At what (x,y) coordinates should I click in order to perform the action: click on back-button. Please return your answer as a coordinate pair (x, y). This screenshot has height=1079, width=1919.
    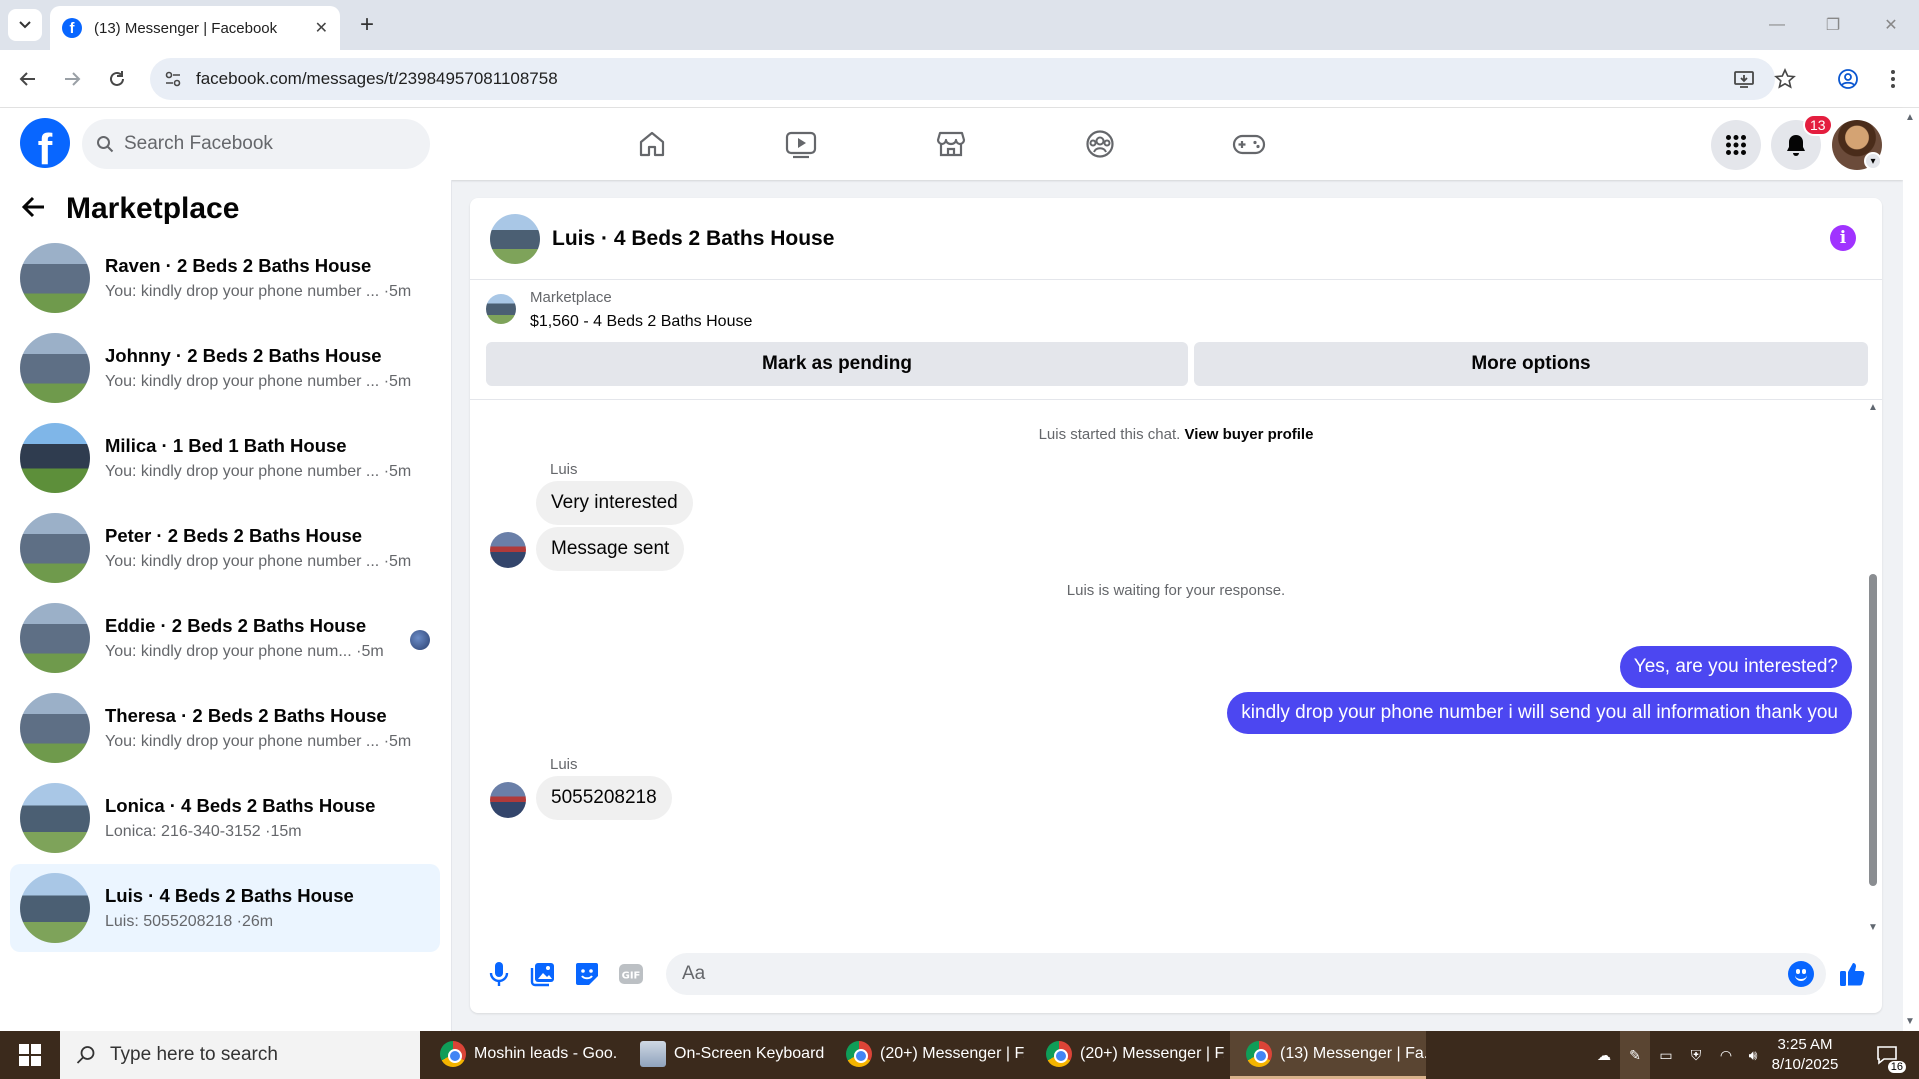
    Looking at the image, I should click on (28, 79).